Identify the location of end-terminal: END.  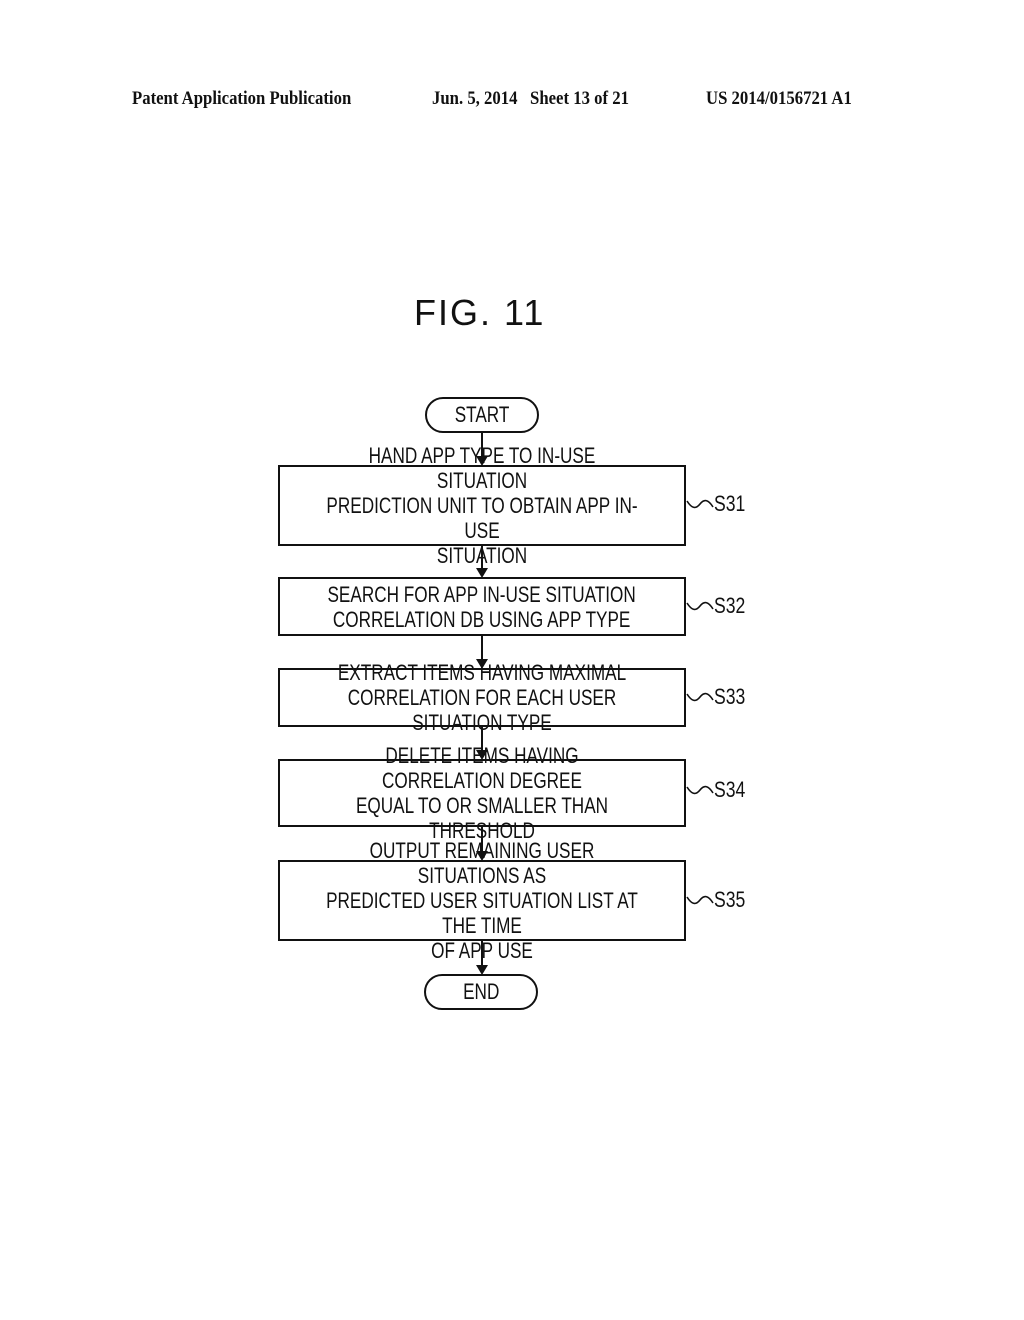
(481, 992).